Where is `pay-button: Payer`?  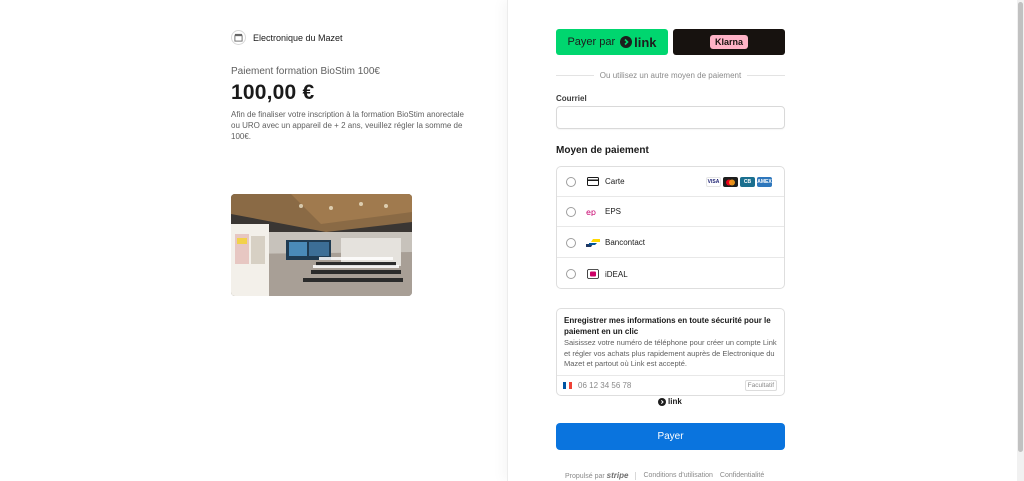
pay-button: Payer is located at coordinates (670, 436).